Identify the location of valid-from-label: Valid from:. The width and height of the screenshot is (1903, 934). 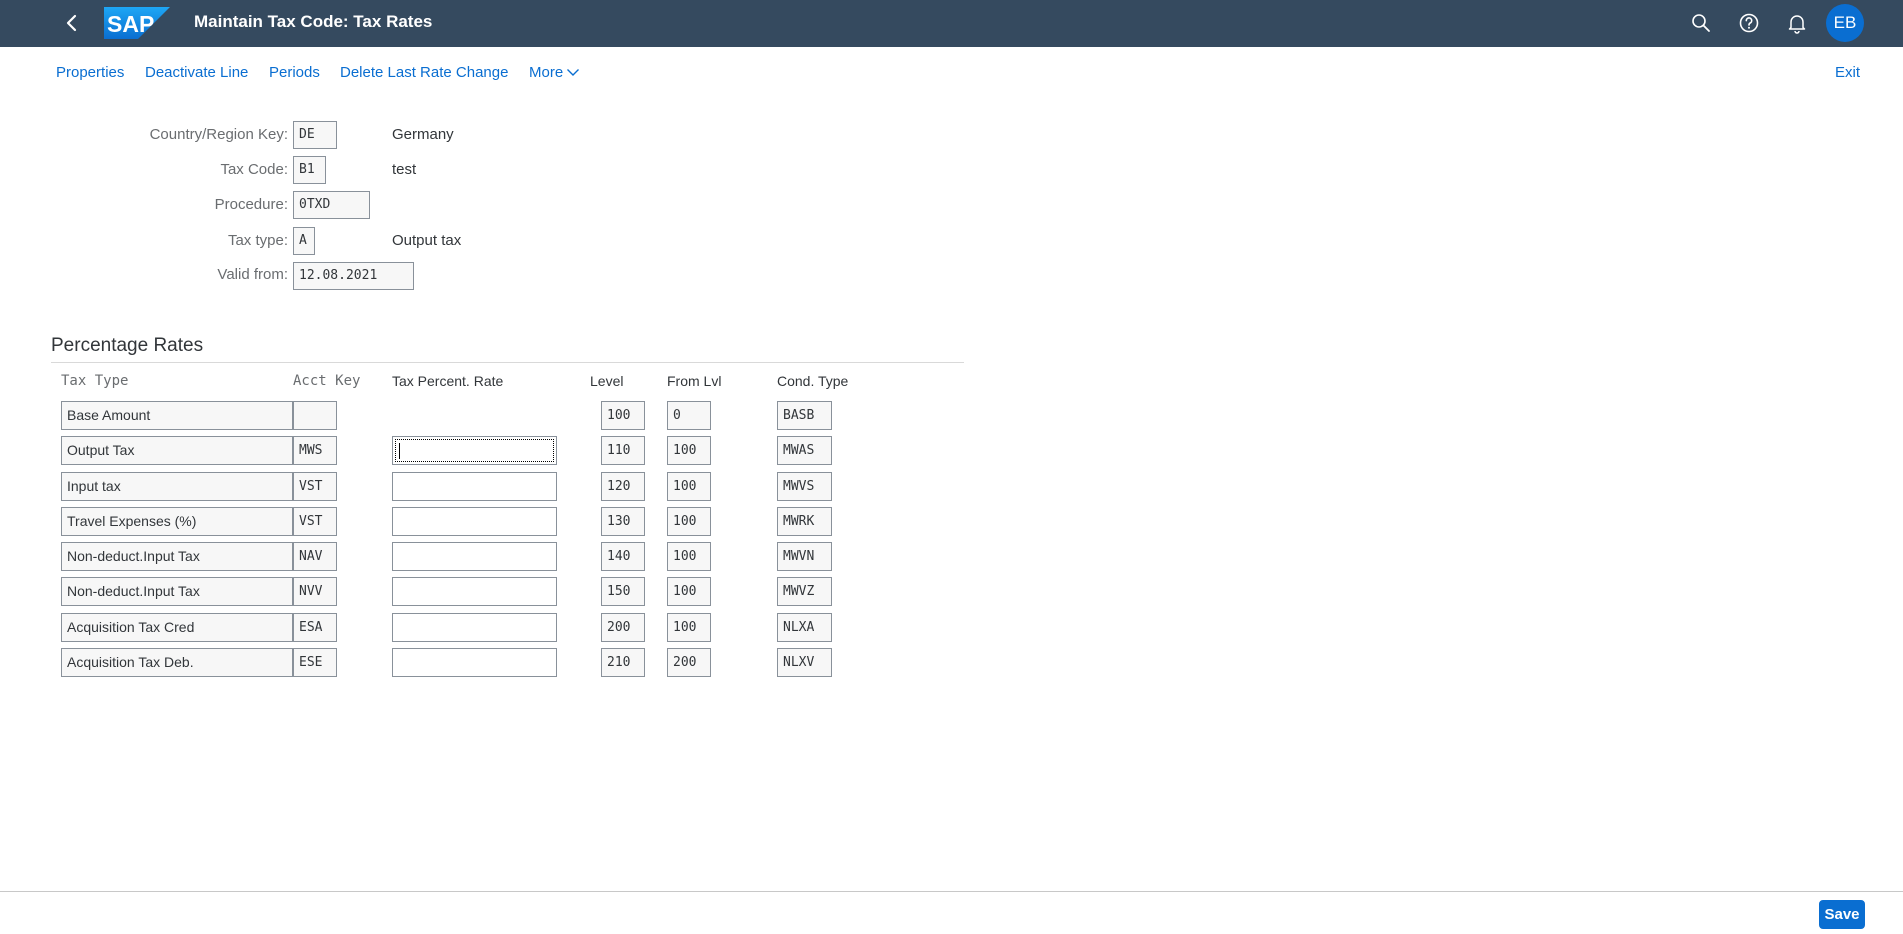
(252, 274).